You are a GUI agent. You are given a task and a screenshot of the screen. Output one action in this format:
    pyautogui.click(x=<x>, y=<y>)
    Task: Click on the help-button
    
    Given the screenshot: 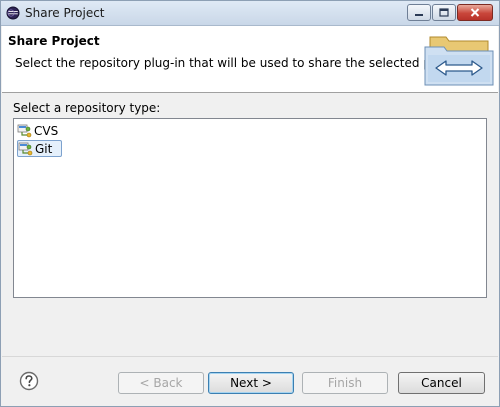 What is the action you would take?
    pyautogui.click(x=29, y=381)
    